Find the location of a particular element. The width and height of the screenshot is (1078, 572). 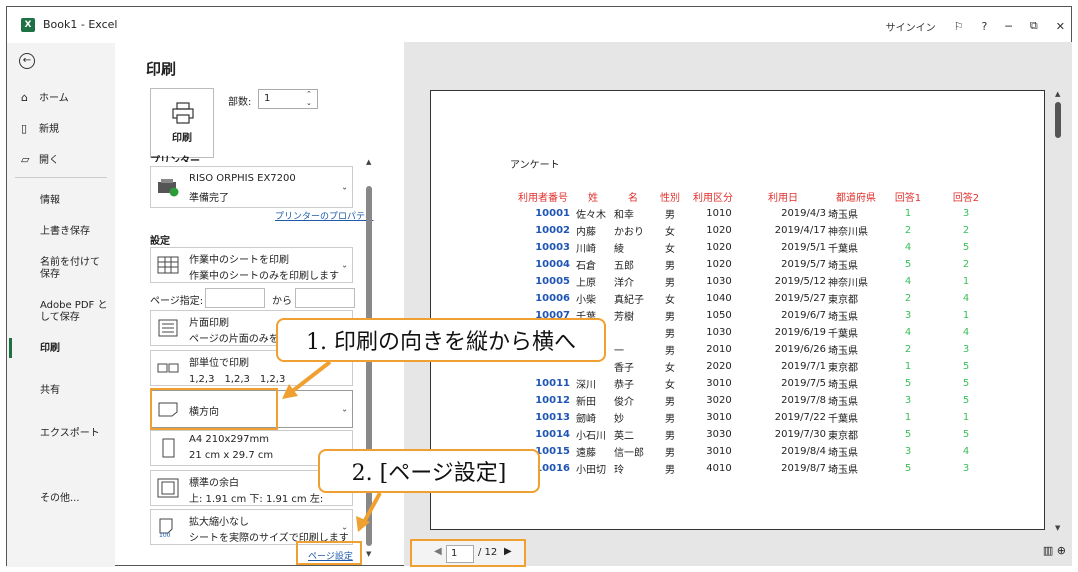

nav-print: 印刷 is located at coordinates (50, 349).